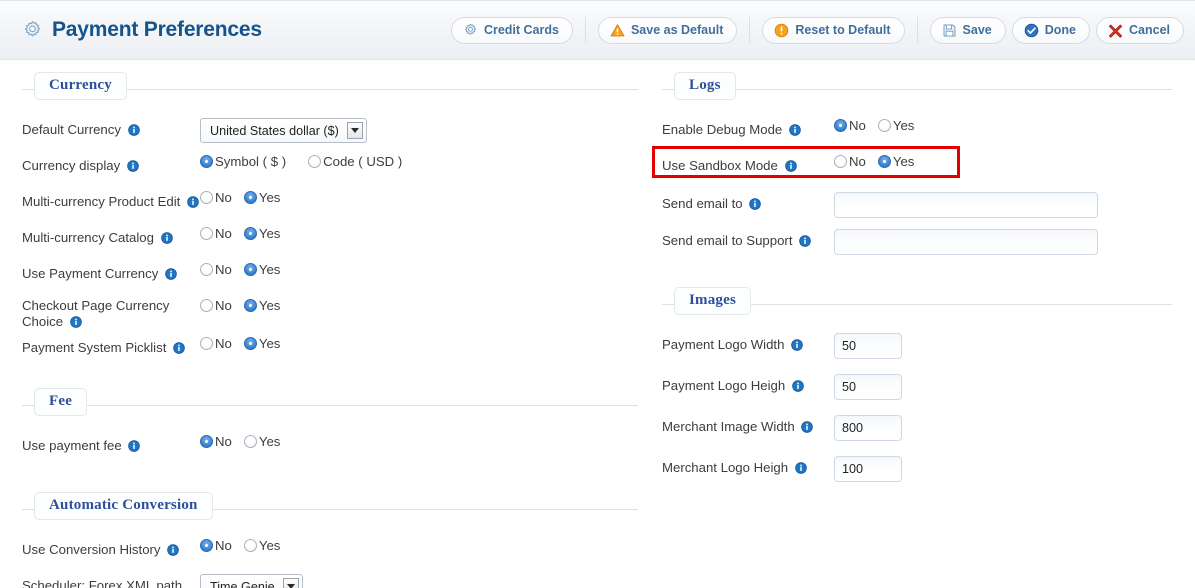 The height and width of the screenshot is (588, 1195). What do you see at coordinates (251, 581) in the screenshot?
I see `scheduler-forex-xml-path-select: Time Genie` at bounding box center [251, 581].